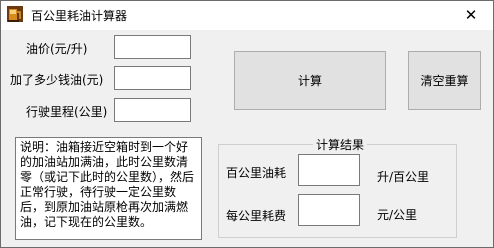  Describe the element at coordinates (15, 14) in the screenshot. I see `fuel-pump-icon` at that location.